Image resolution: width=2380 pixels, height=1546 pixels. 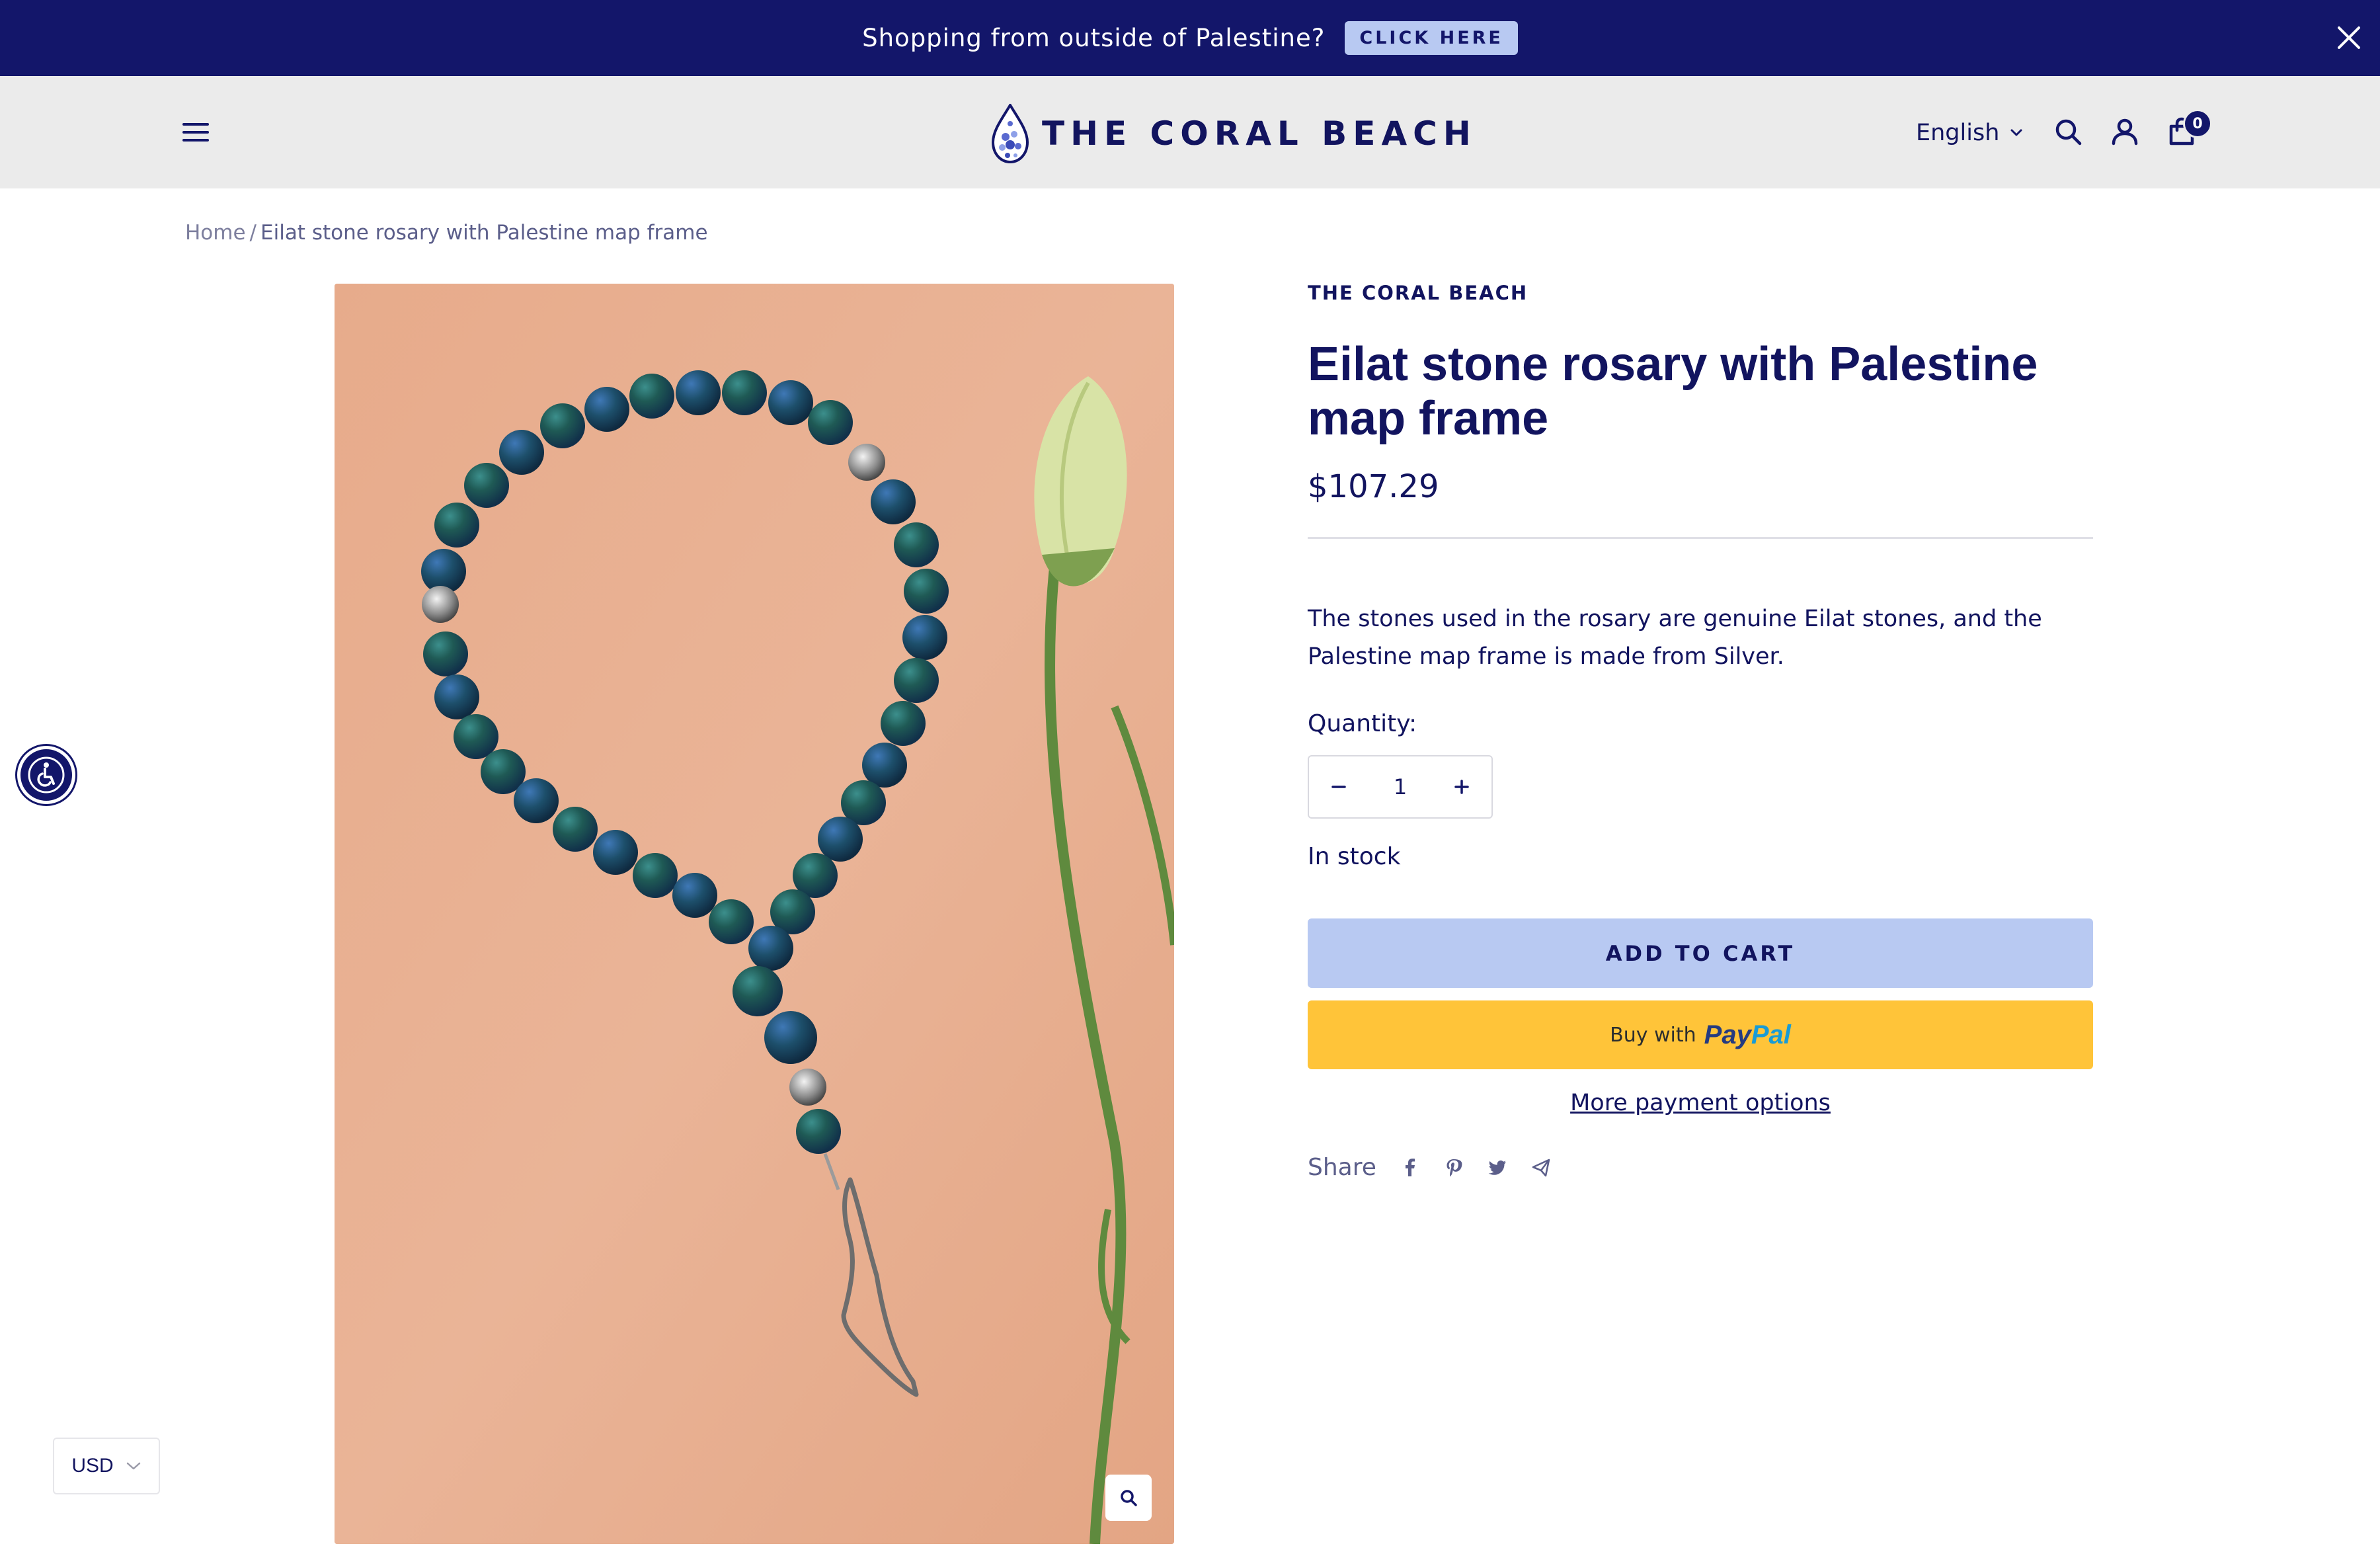 What do you see at coordinates (1653, 1035) in the screenshot?
I see `paypal-prefix: Buy with` at bounding box center [1653, 1035].